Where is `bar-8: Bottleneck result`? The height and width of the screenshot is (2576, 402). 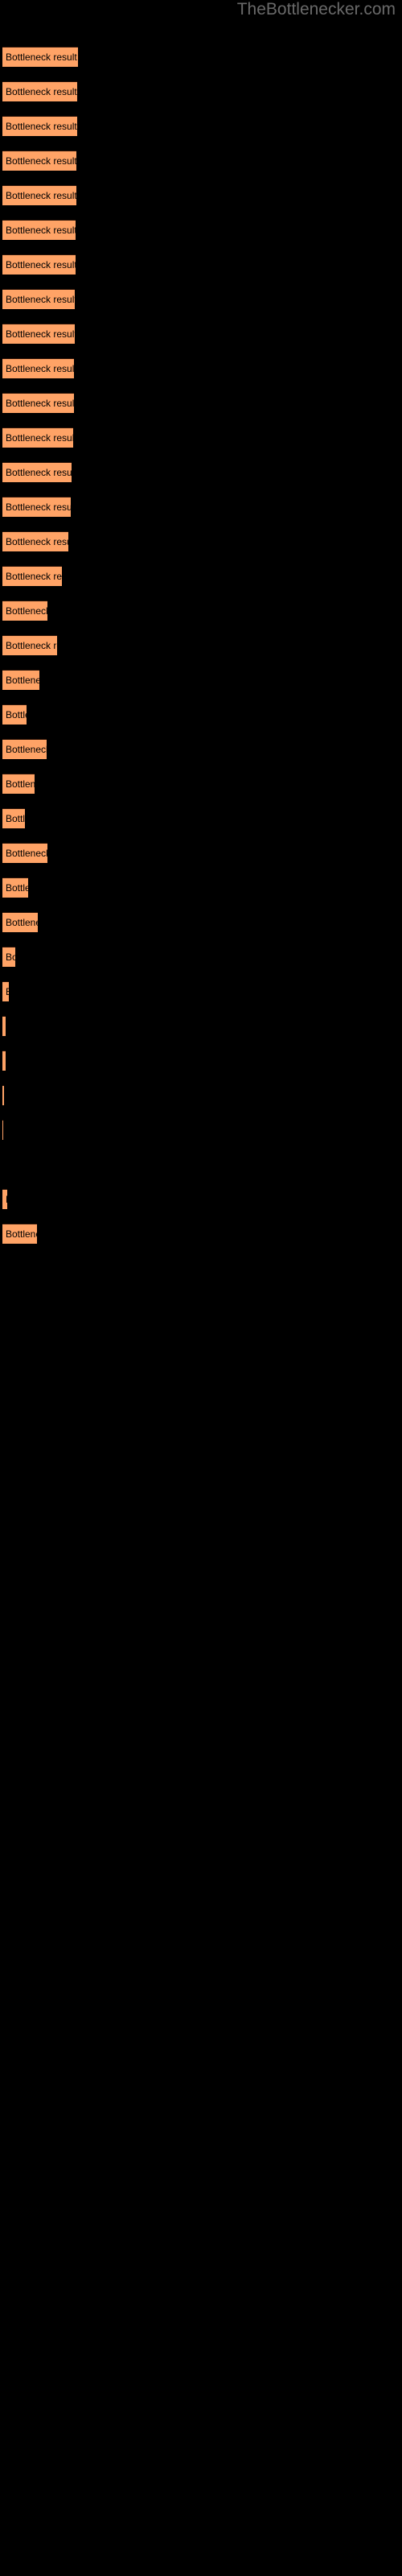 bar-8: Bottleneck result is located at coordinates (38, 299).